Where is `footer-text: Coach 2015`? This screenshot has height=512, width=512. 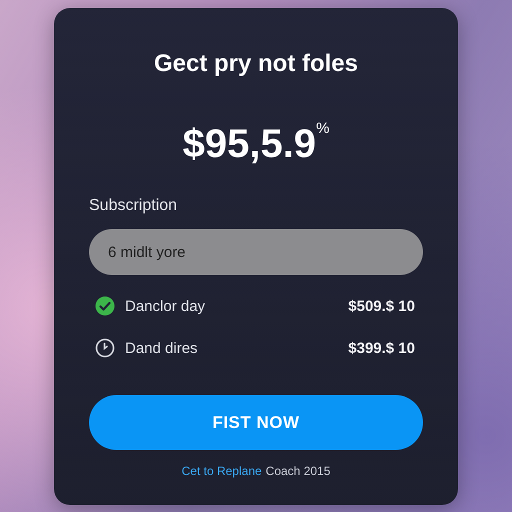
footer-text: Coach 2015 is located at coordinates (298, 471).